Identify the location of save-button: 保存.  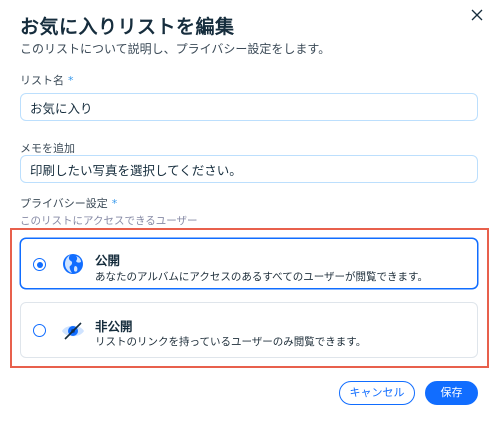
(451, 393).